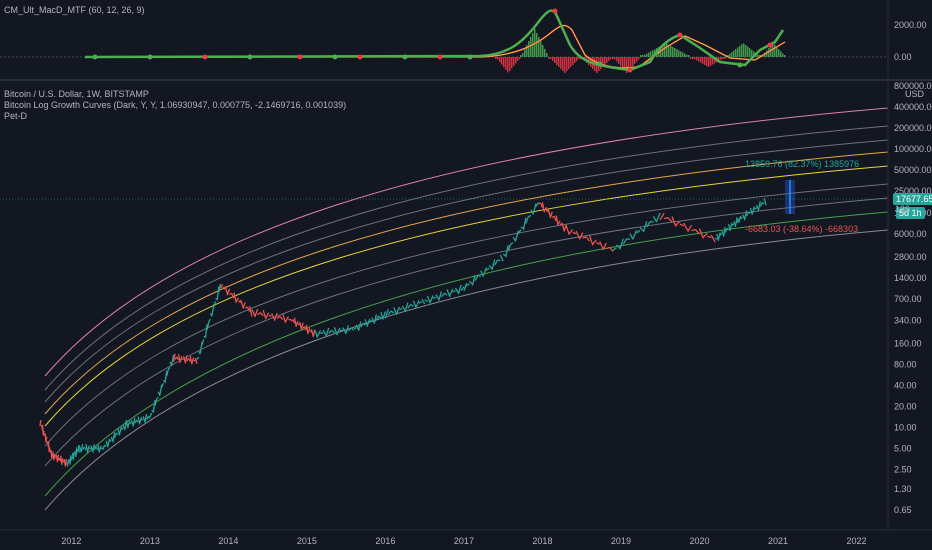  I want to click on price-tick-label: 1.30, so click(903, 489).